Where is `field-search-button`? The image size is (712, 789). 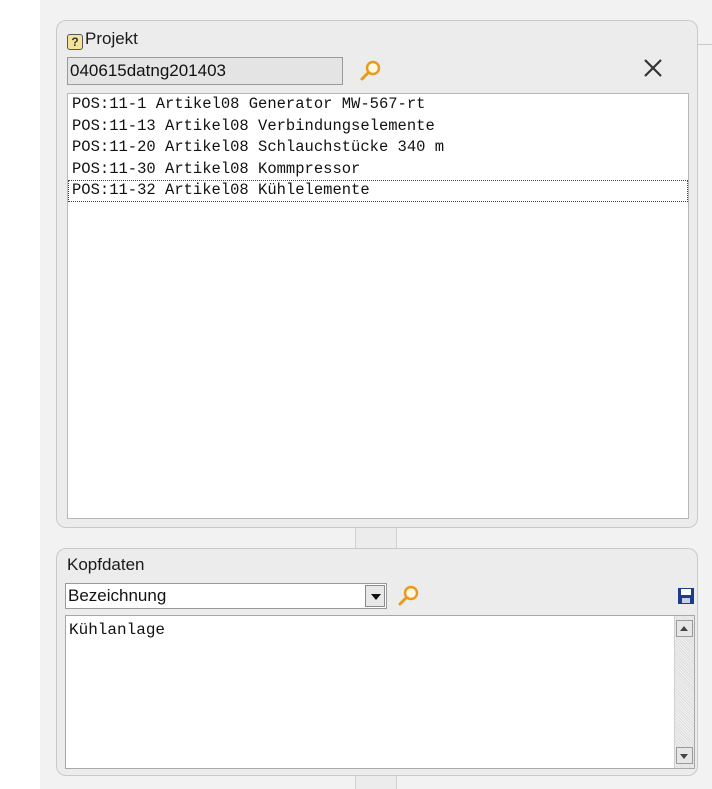 field-search-button is located at coordinates (409, 596).